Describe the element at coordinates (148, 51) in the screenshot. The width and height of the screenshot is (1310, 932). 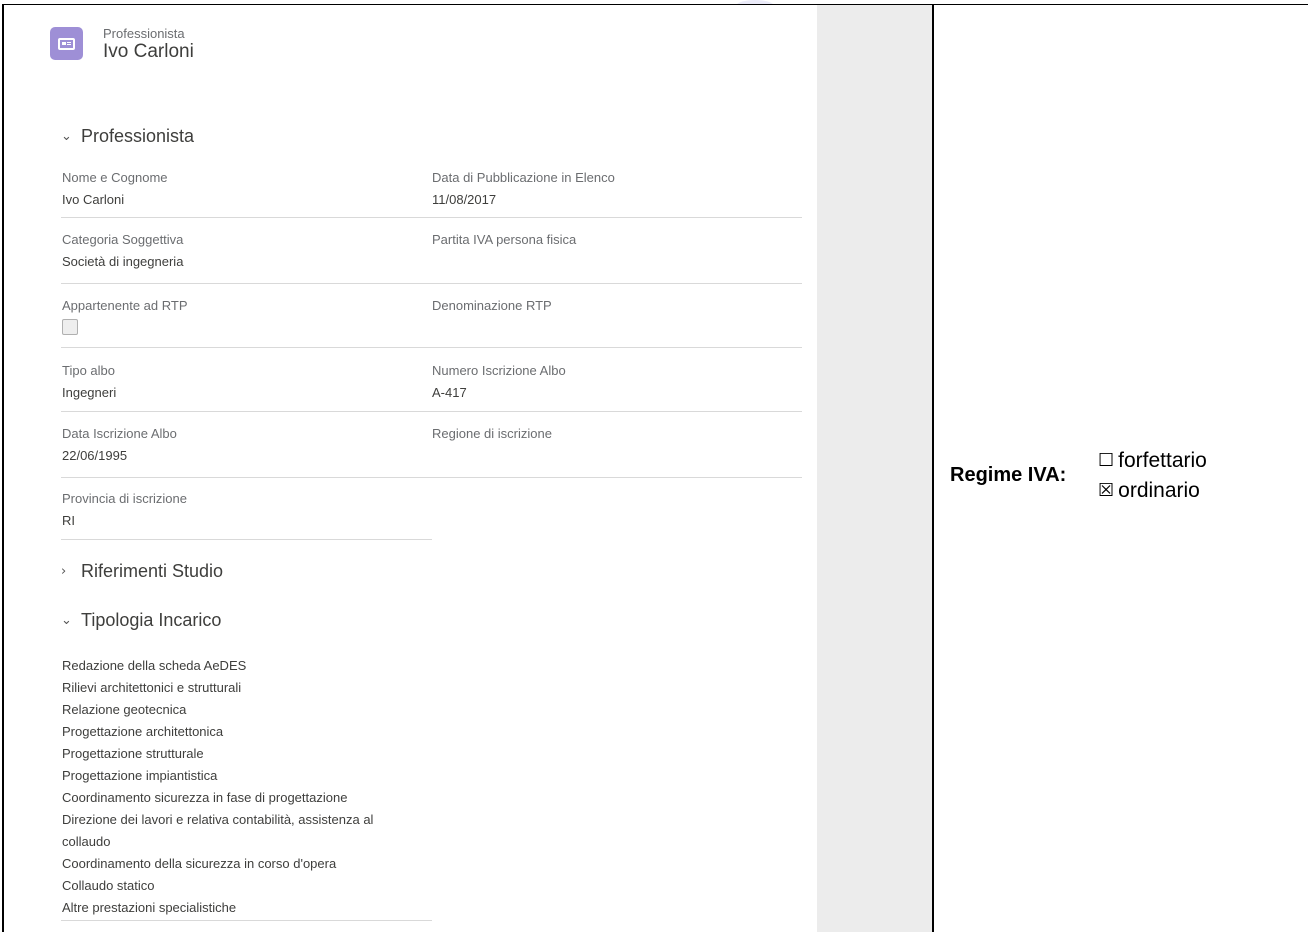
I see `record-title: Ivo Carloni` at that location.